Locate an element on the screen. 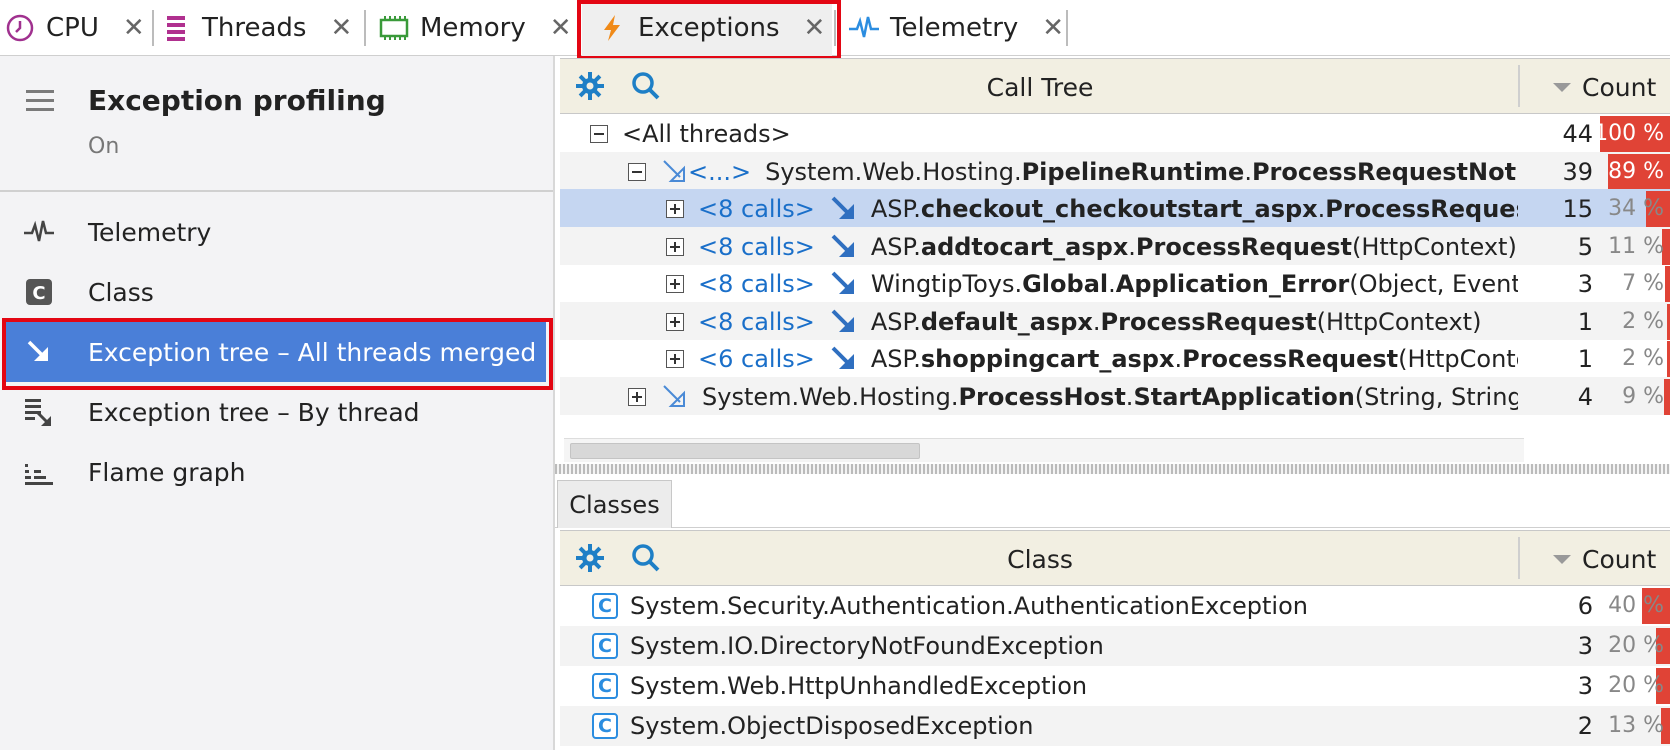  percent-value: 40 % is located at coordinates (1636, 605).